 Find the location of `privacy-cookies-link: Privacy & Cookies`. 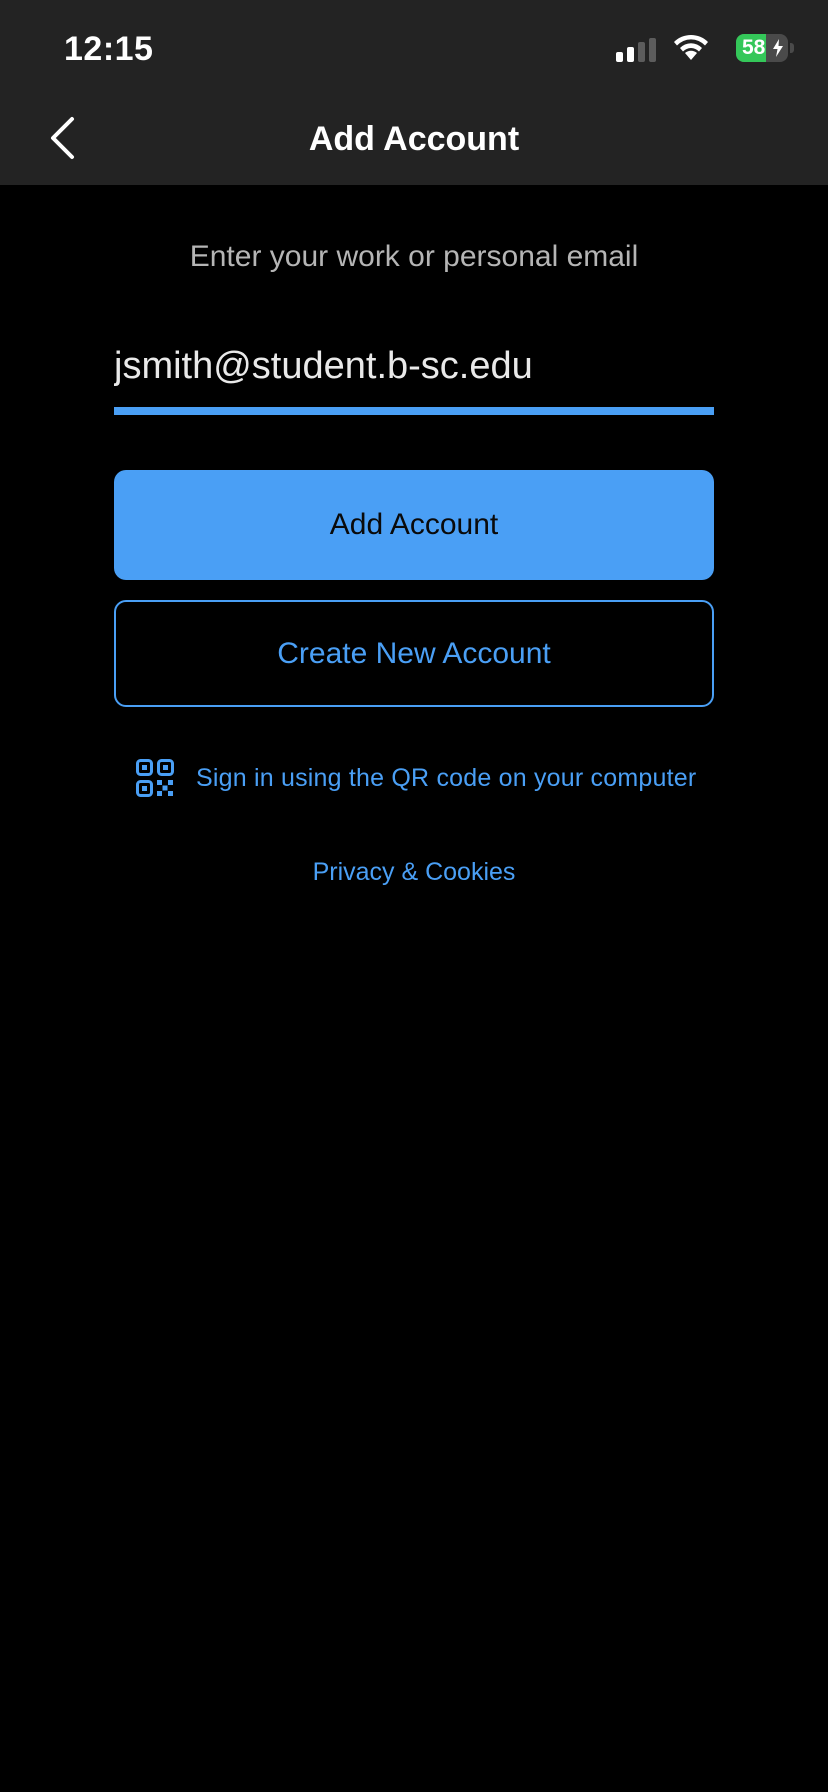

privacy-cookies-link: Privacy & Cookies is located at coordinates (414, 872).